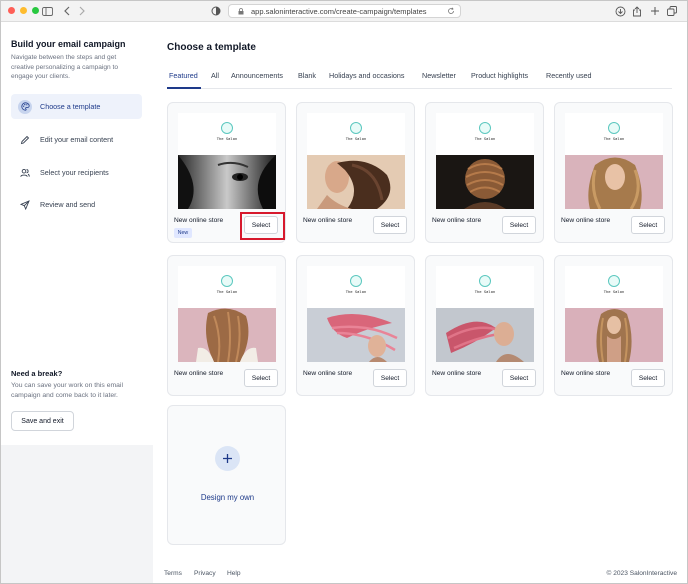 The image size is (688, 584). I want to click on step-review-send: Review and send, so click(76, 204).